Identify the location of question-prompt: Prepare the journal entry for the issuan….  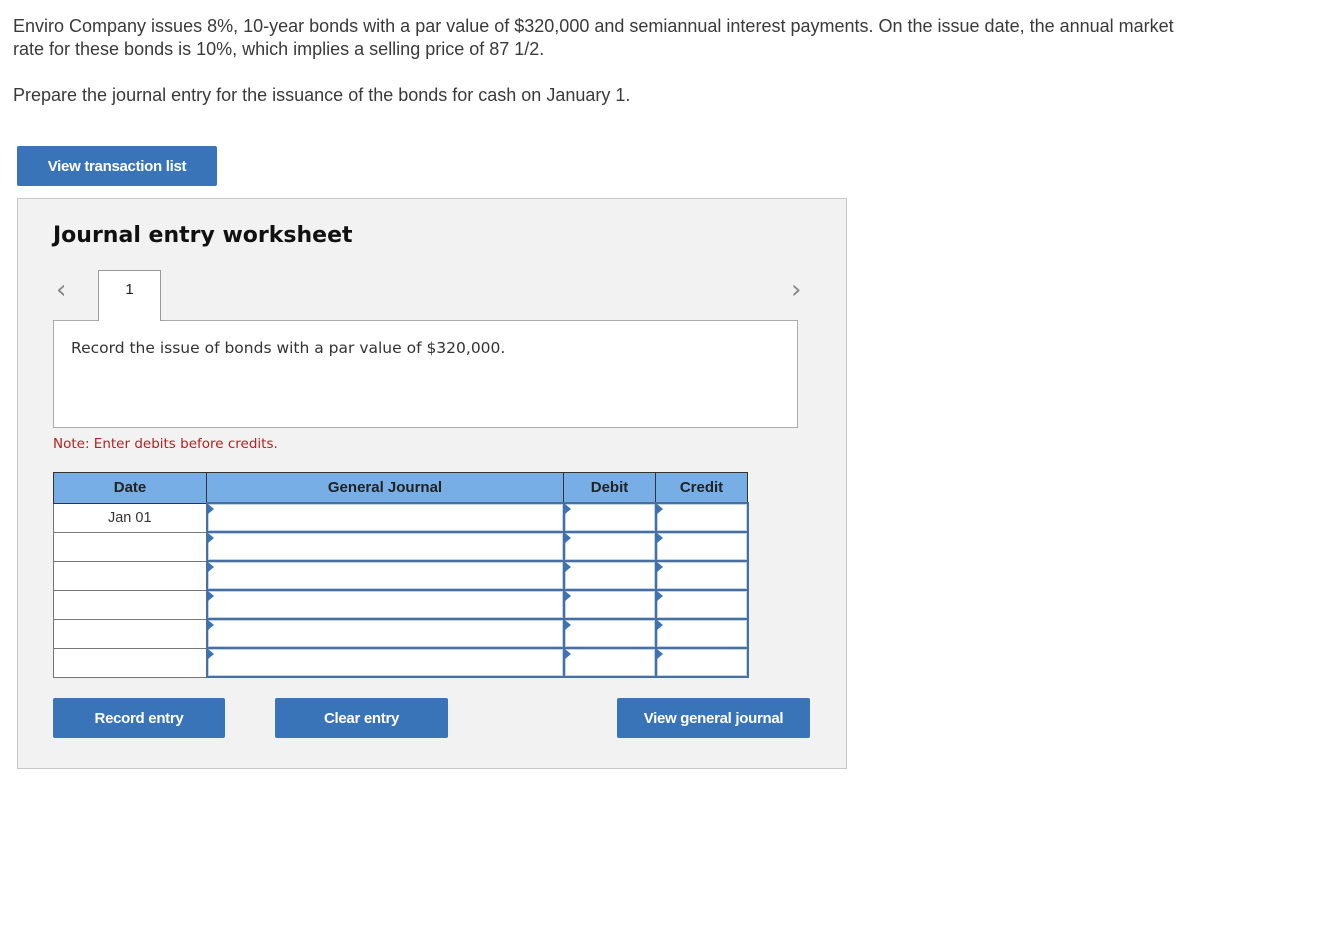
(322, 95).